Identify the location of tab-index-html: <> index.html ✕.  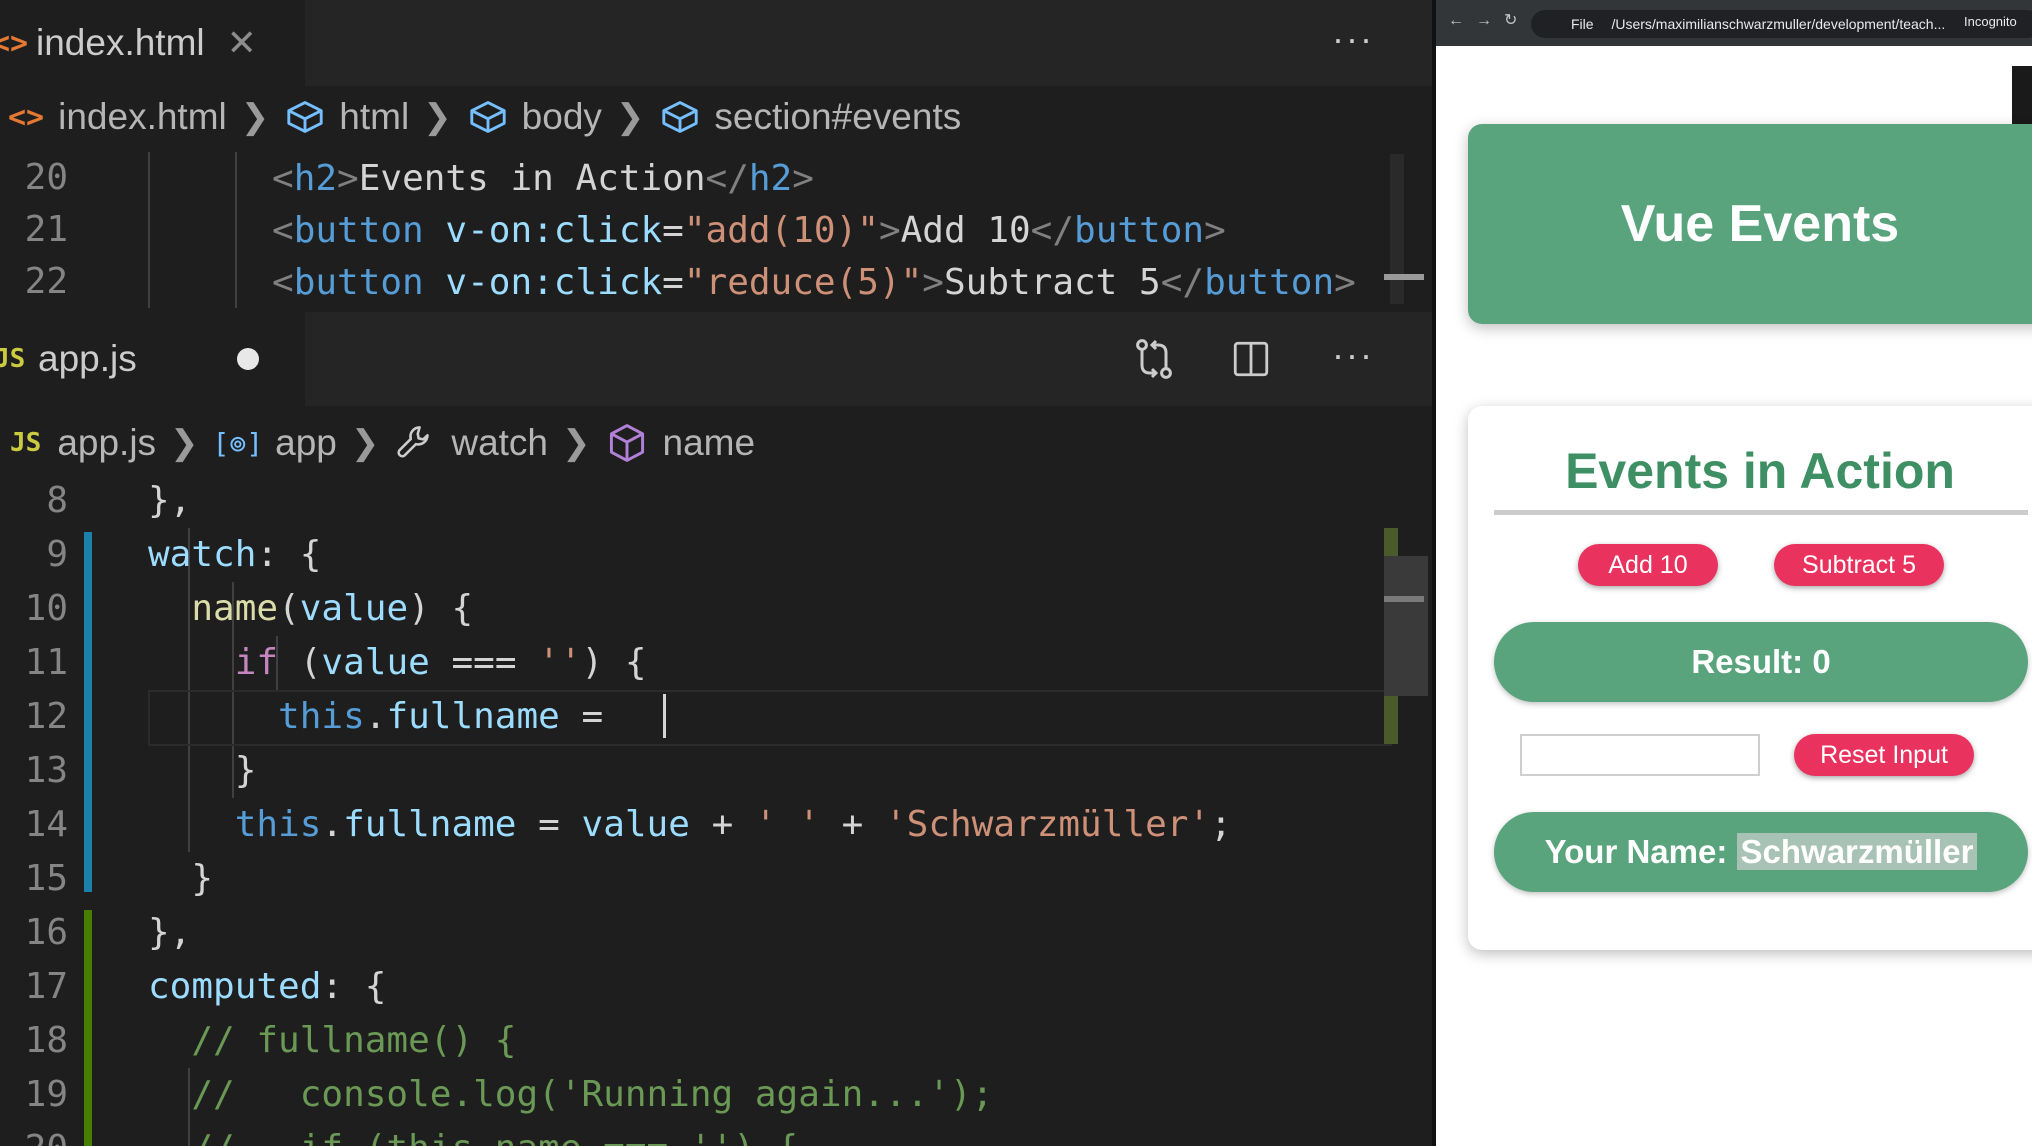
(152, 43).